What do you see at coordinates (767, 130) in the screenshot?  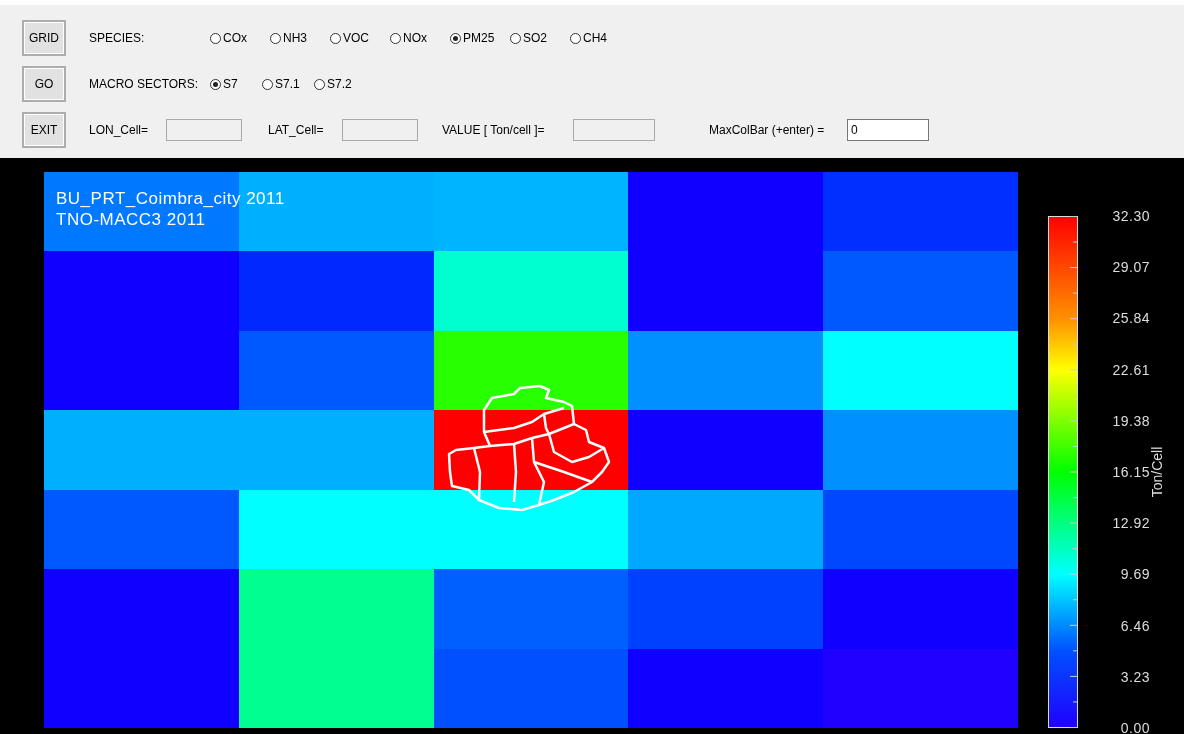 I see `field-label: MaxColBar (+enter) =` at bounding box center [767, 130].